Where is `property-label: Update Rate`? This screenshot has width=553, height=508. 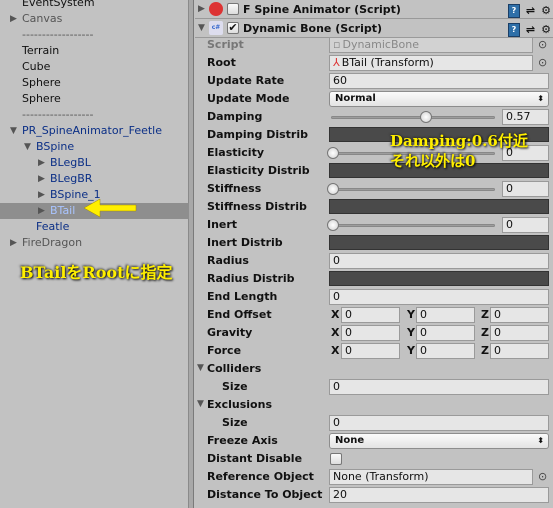 property-label: Update Rate is located at coordinates (246, 80).